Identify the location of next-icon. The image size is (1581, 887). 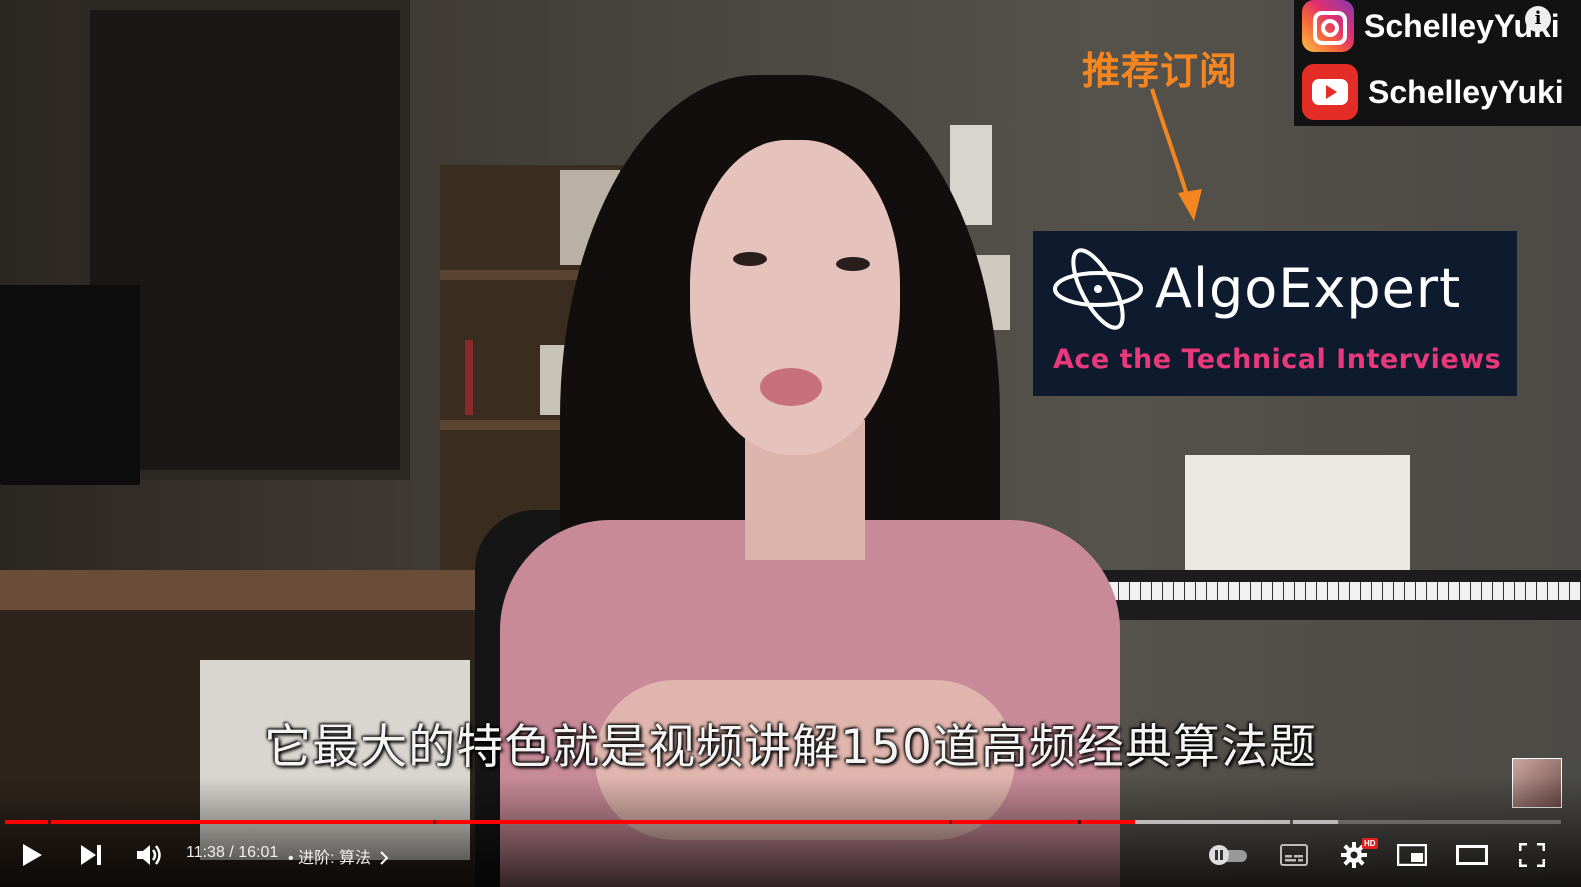
(91, 855).